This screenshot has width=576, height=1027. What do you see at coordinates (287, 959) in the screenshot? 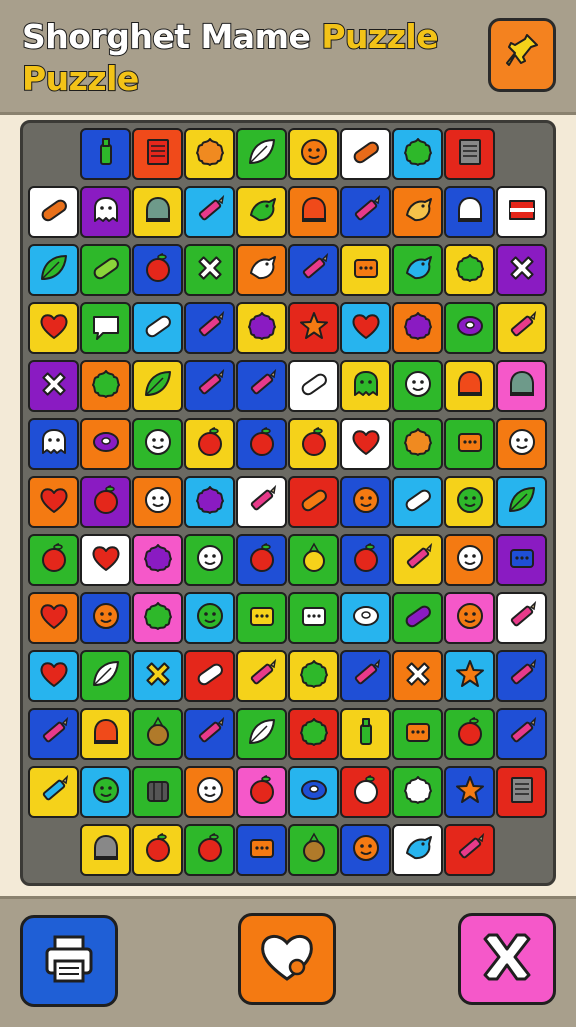
I see `favorite-button` at bounding box center [287, 959].